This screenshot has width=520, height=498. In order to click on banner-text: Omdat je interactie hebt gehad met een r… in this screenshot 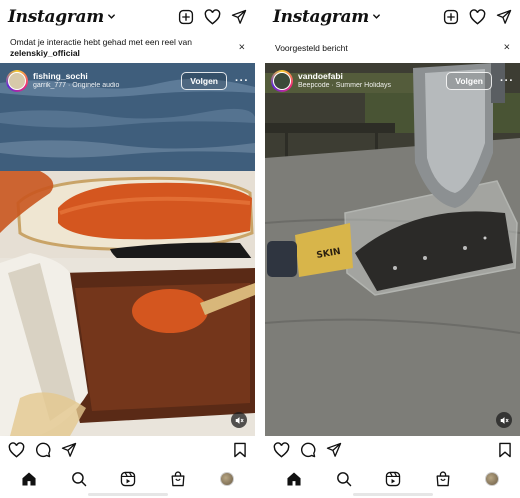, I will do `click(101, 42)`.